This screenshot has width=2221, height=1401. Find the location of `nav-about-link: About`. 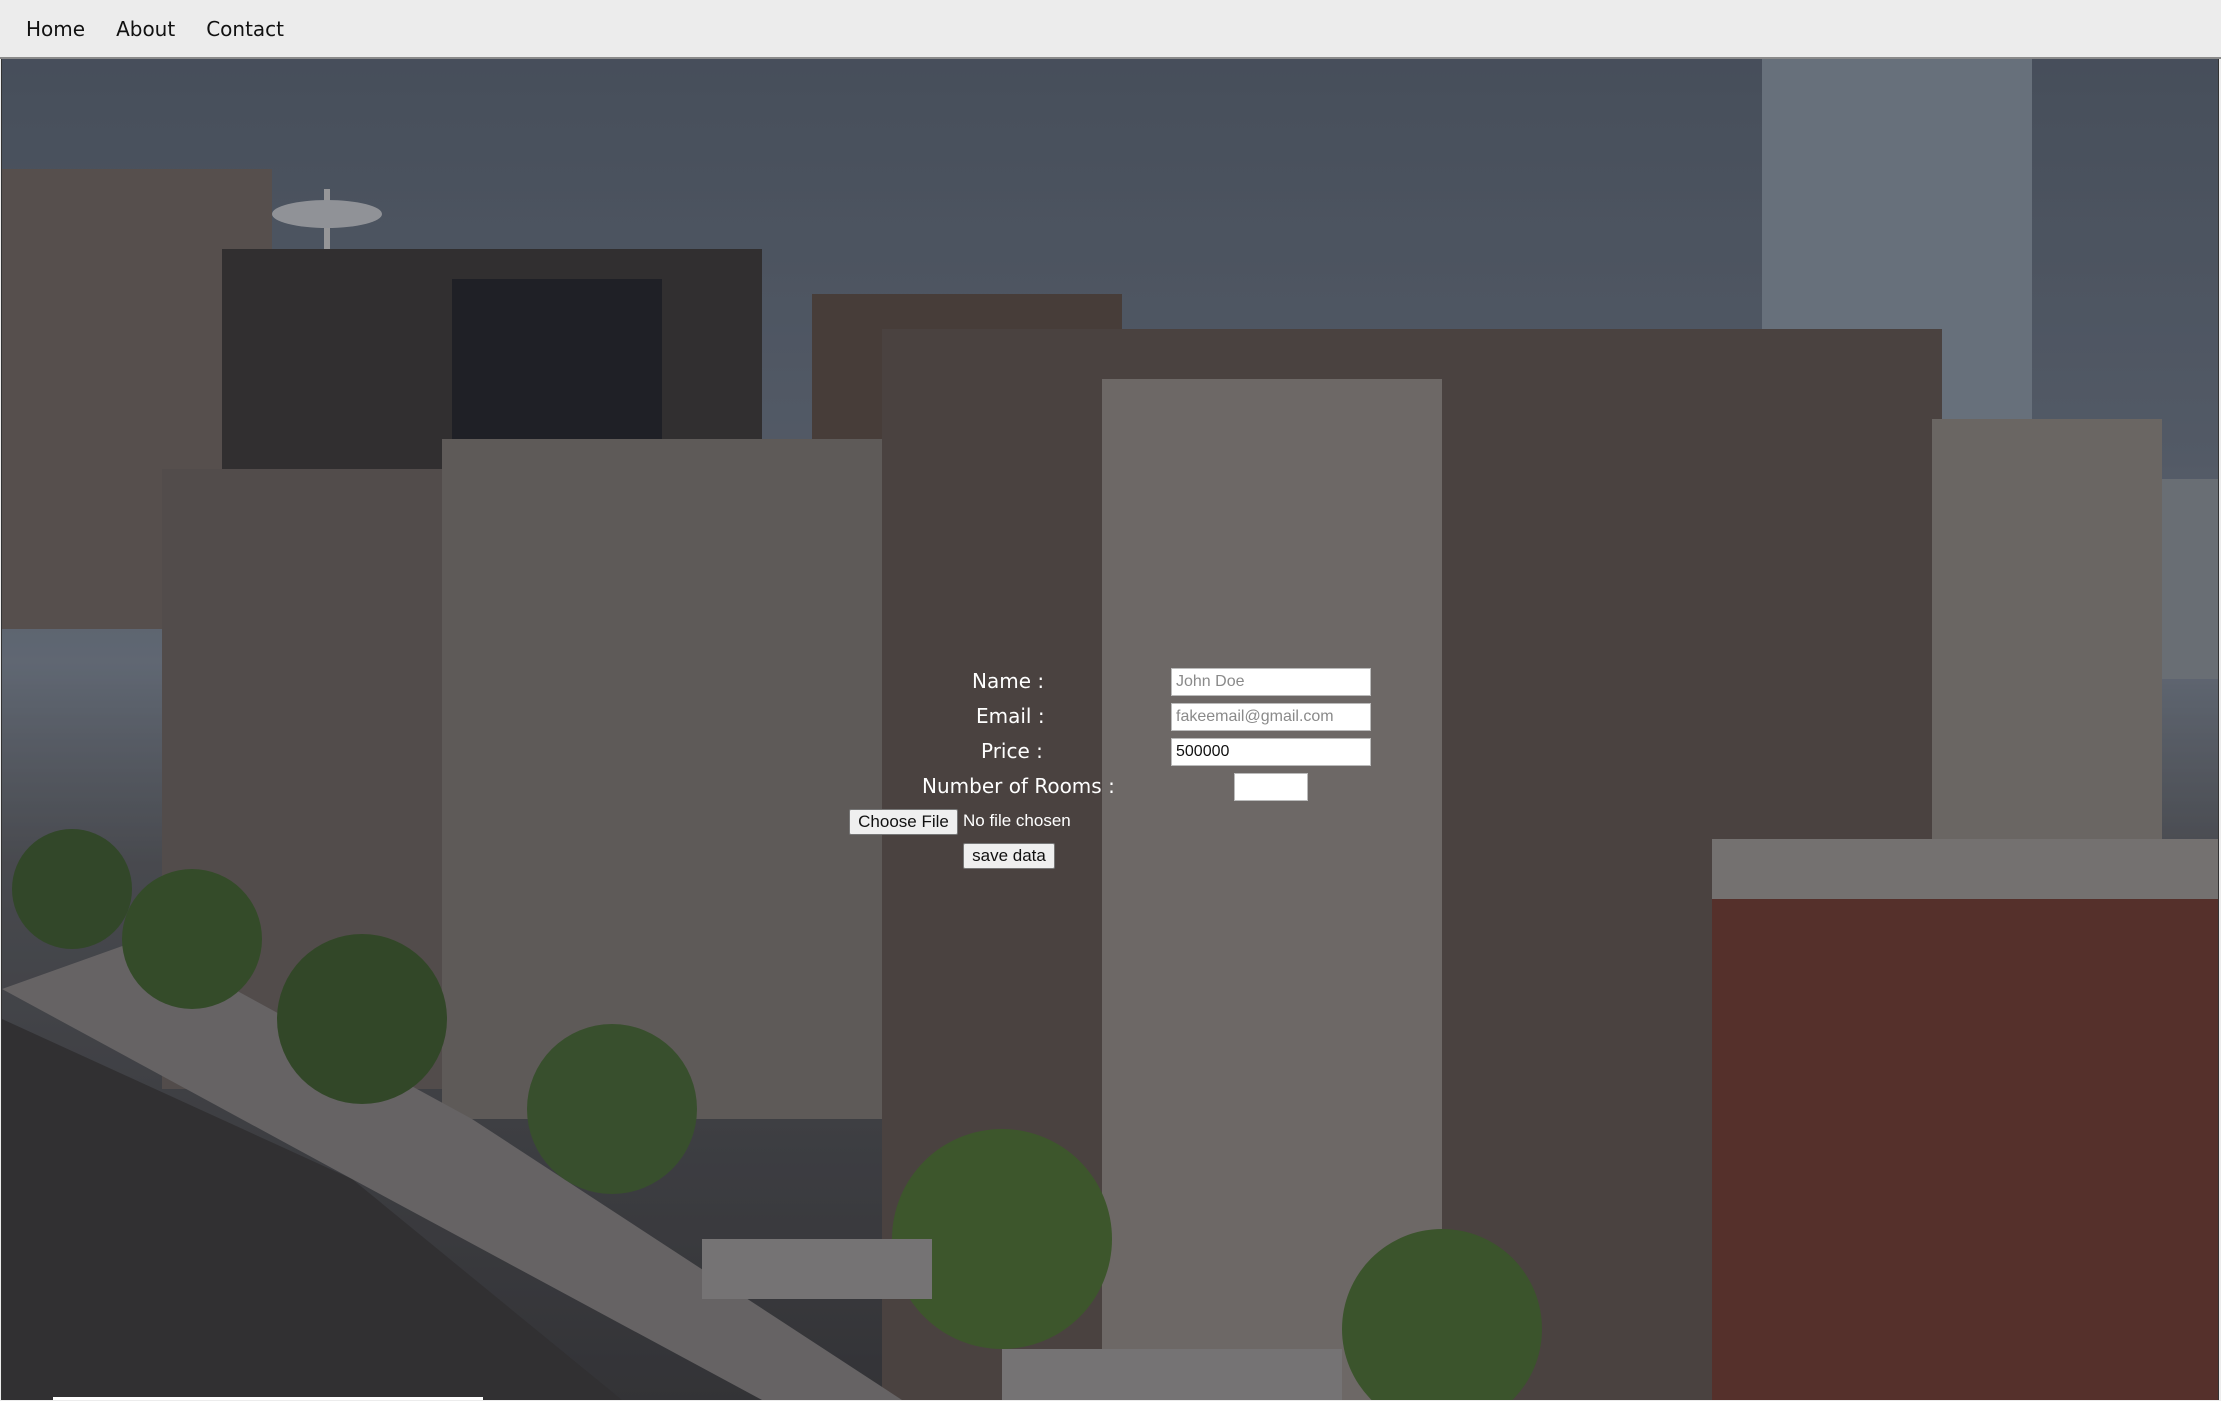

nav-about-link: About is located at coordinates (145, 29).